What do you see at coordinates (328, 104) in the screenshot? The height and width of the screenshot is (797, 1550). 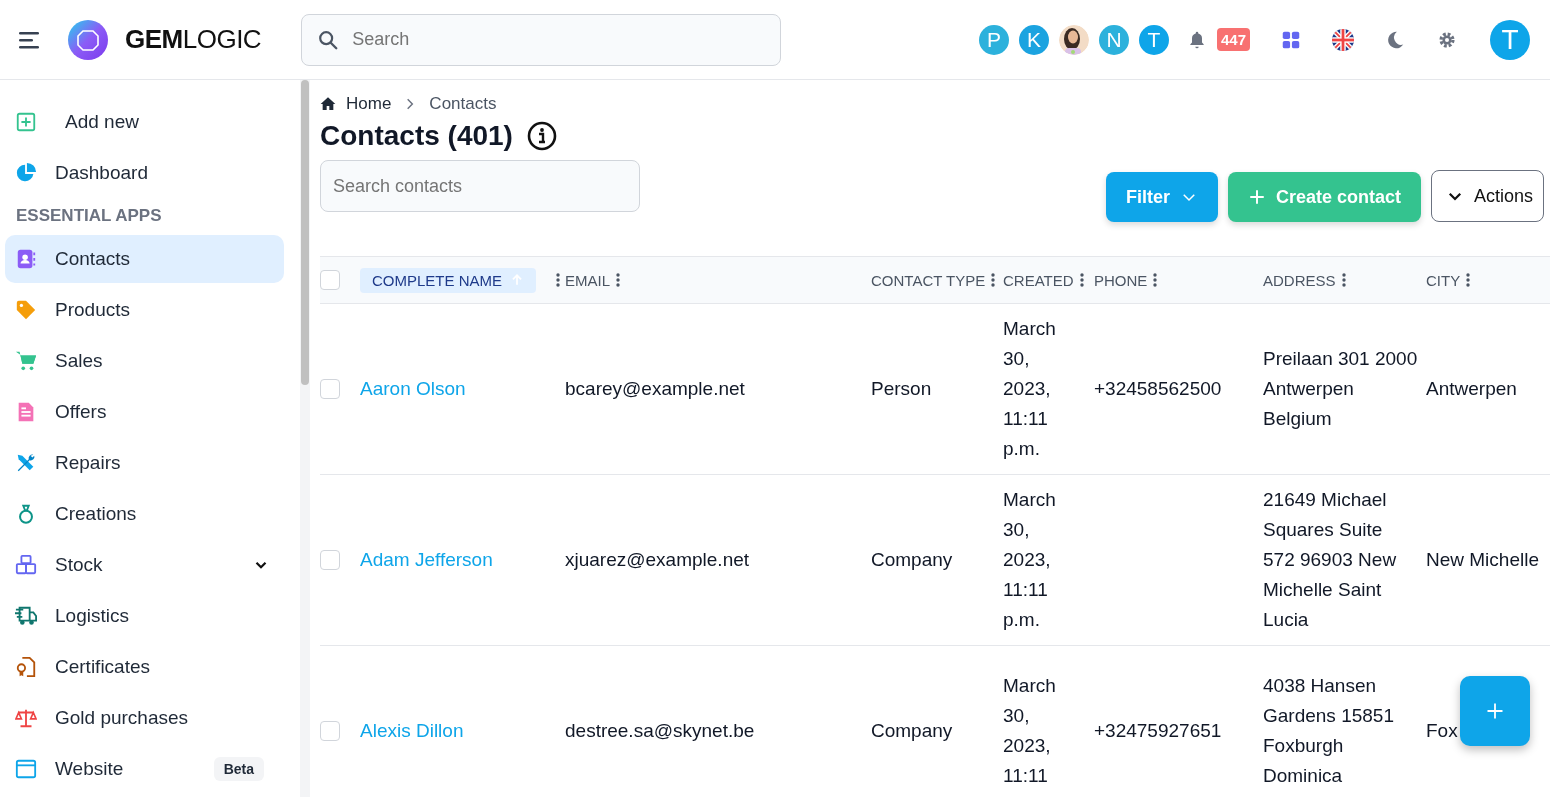 I see `home-icon` at bounding box center [328, 104].